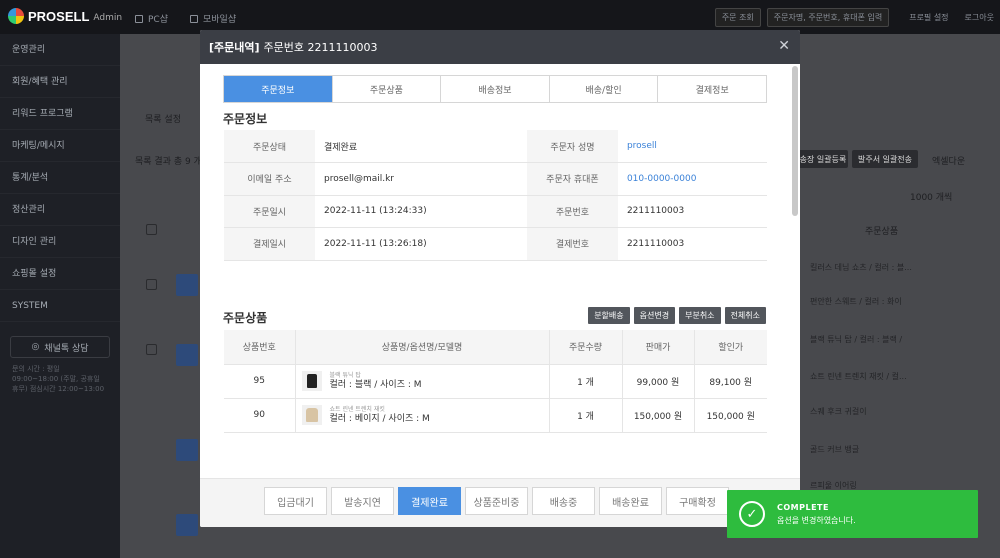 This screenshot has height=558, width=1000. What do you see at coordinates (362, 501) in the screenshot?
I see `status-delayed-button: 발송지연` at bounding box center [362, 501].